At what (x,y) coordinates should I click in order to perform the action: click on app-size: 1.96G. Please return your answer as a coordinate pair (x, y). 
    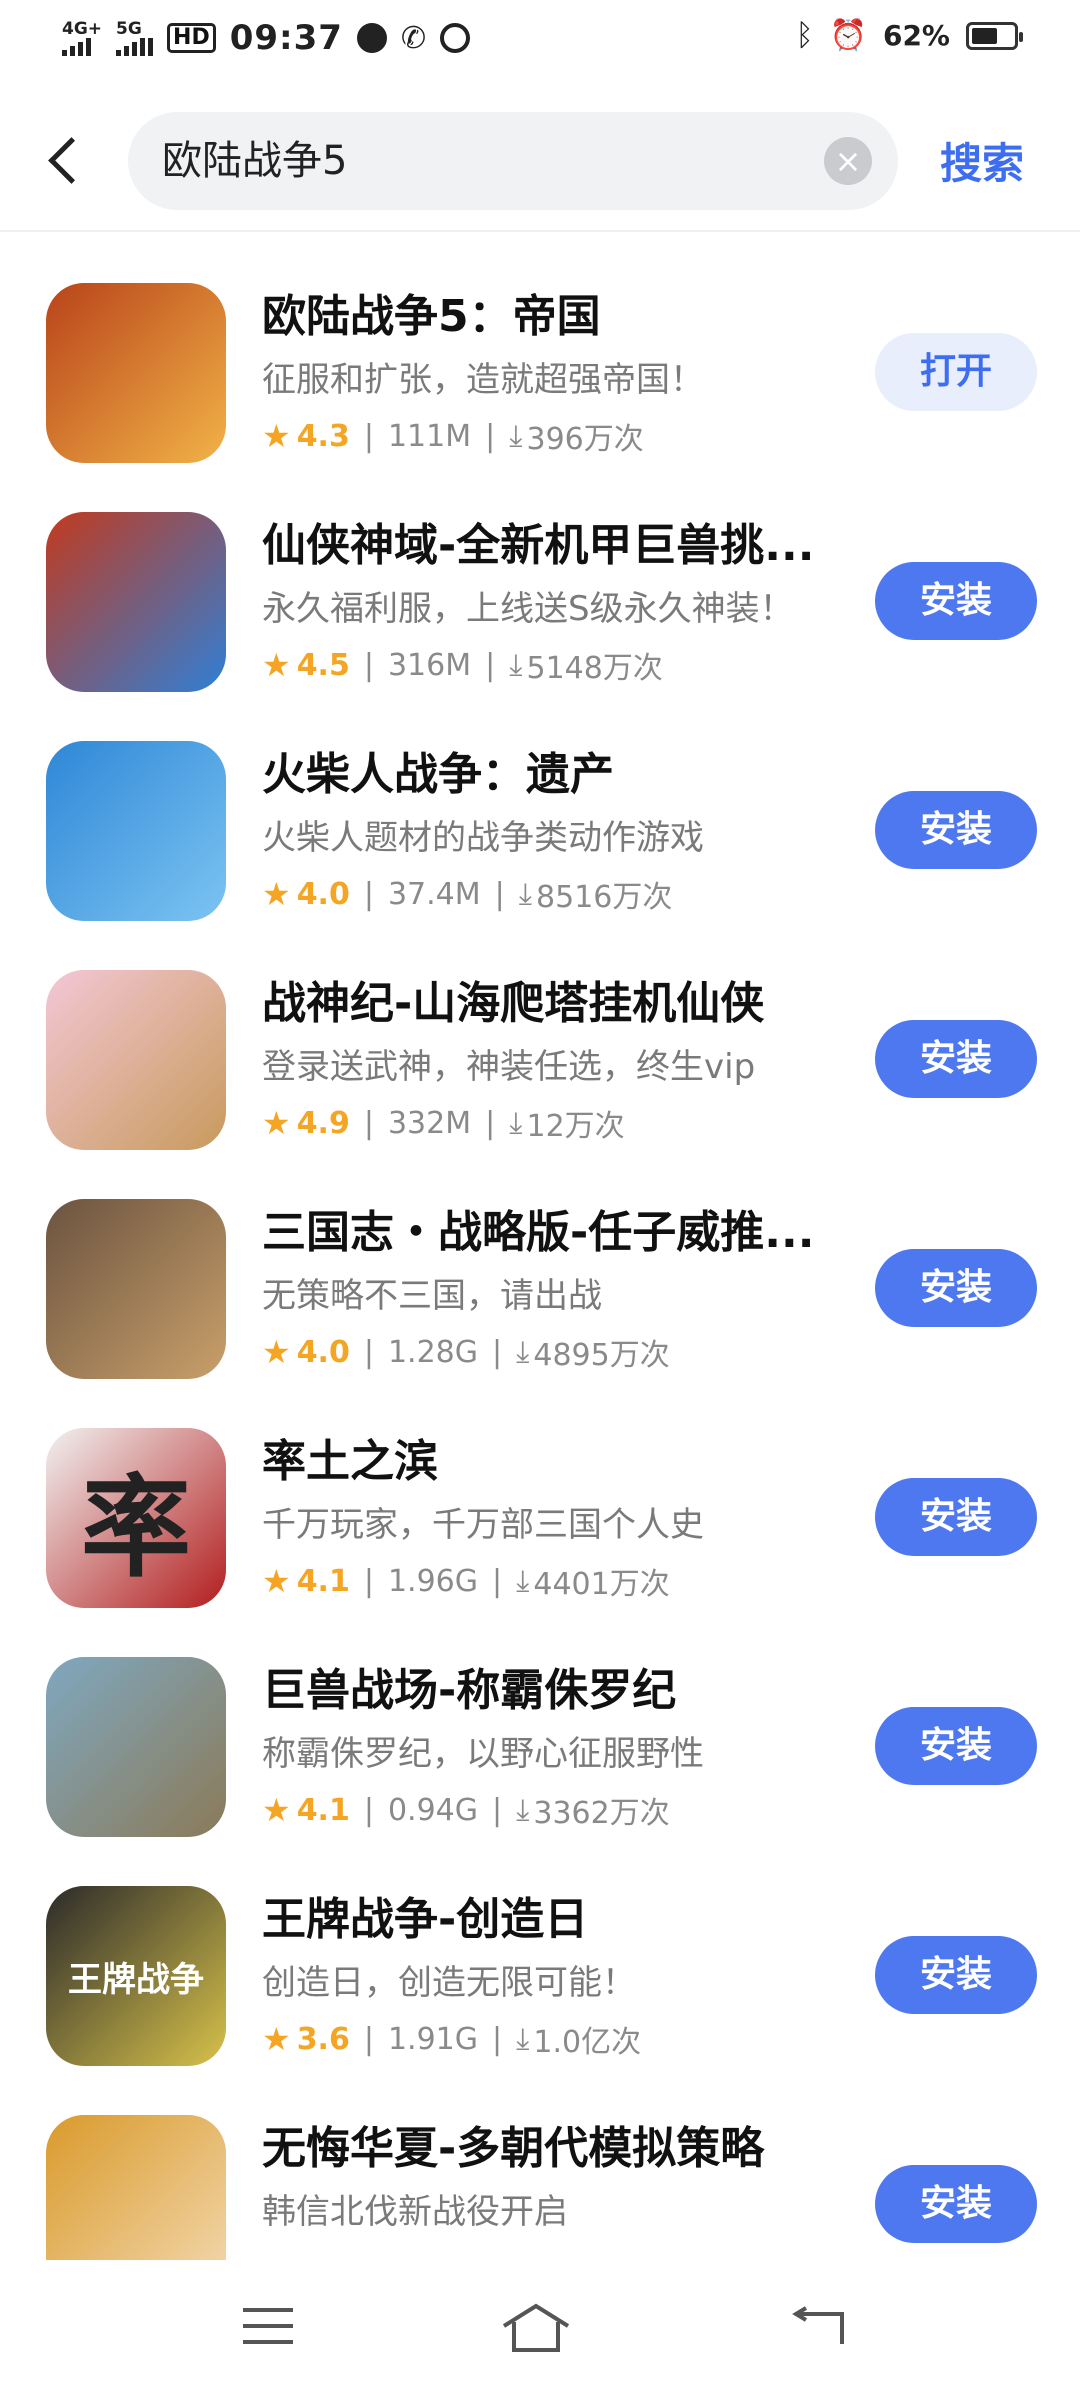
    Looking at the image, I should click on (432, 1581).